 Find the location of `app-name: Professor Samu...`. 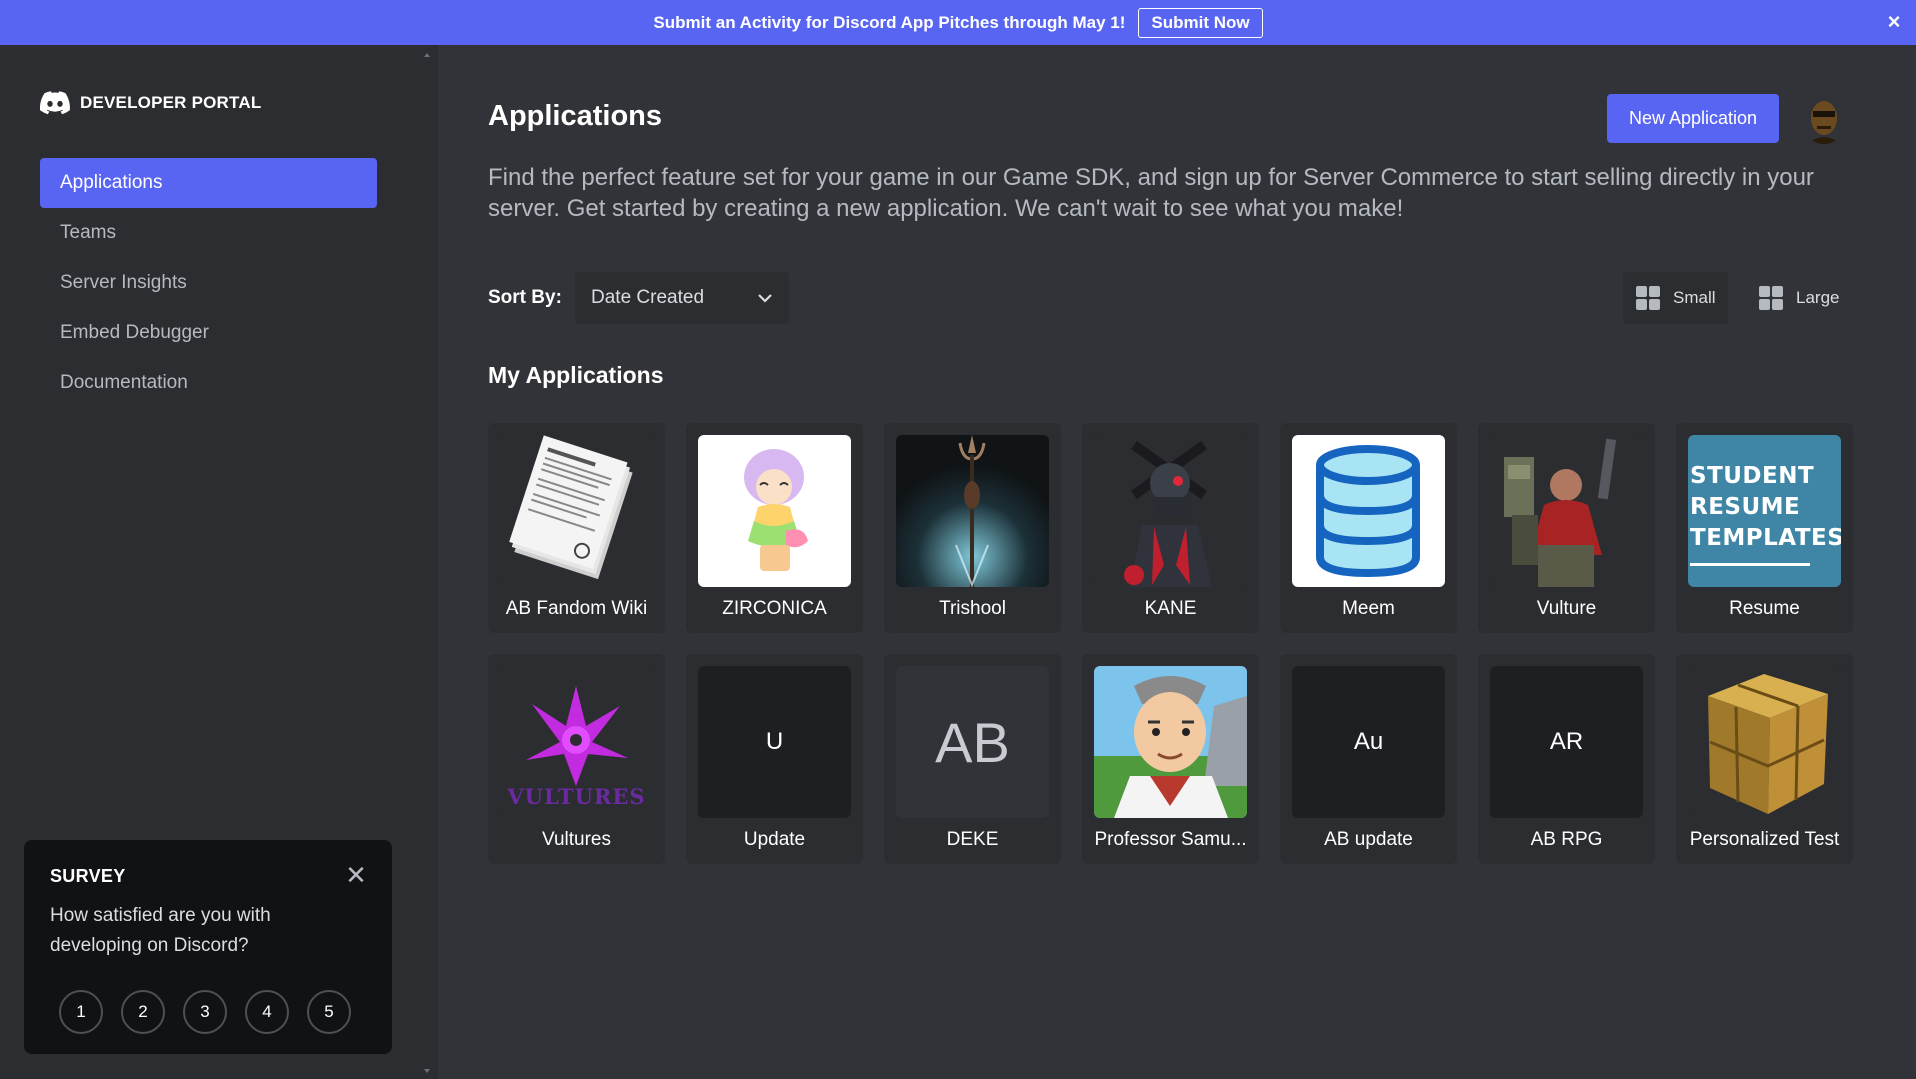

app-name: Professor Samu... is located at coordinates (1170, 839).